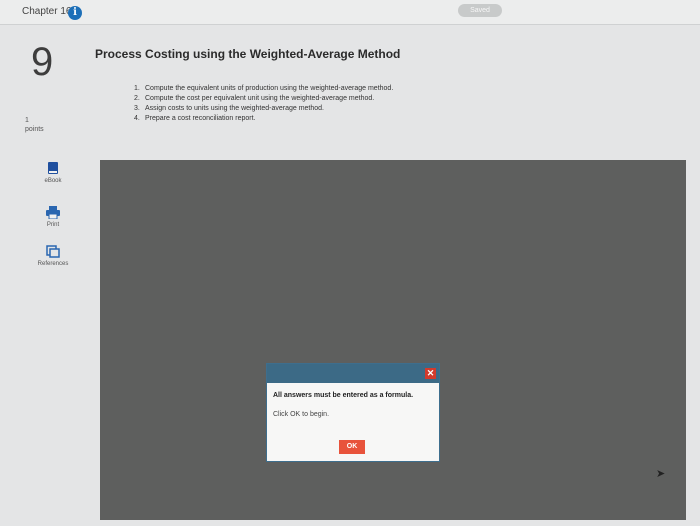 The height and width of the screenshot is (526, 700). Describe the element at coordinates (34, 129) in the screenshot. I see `points-label: points` at that location.